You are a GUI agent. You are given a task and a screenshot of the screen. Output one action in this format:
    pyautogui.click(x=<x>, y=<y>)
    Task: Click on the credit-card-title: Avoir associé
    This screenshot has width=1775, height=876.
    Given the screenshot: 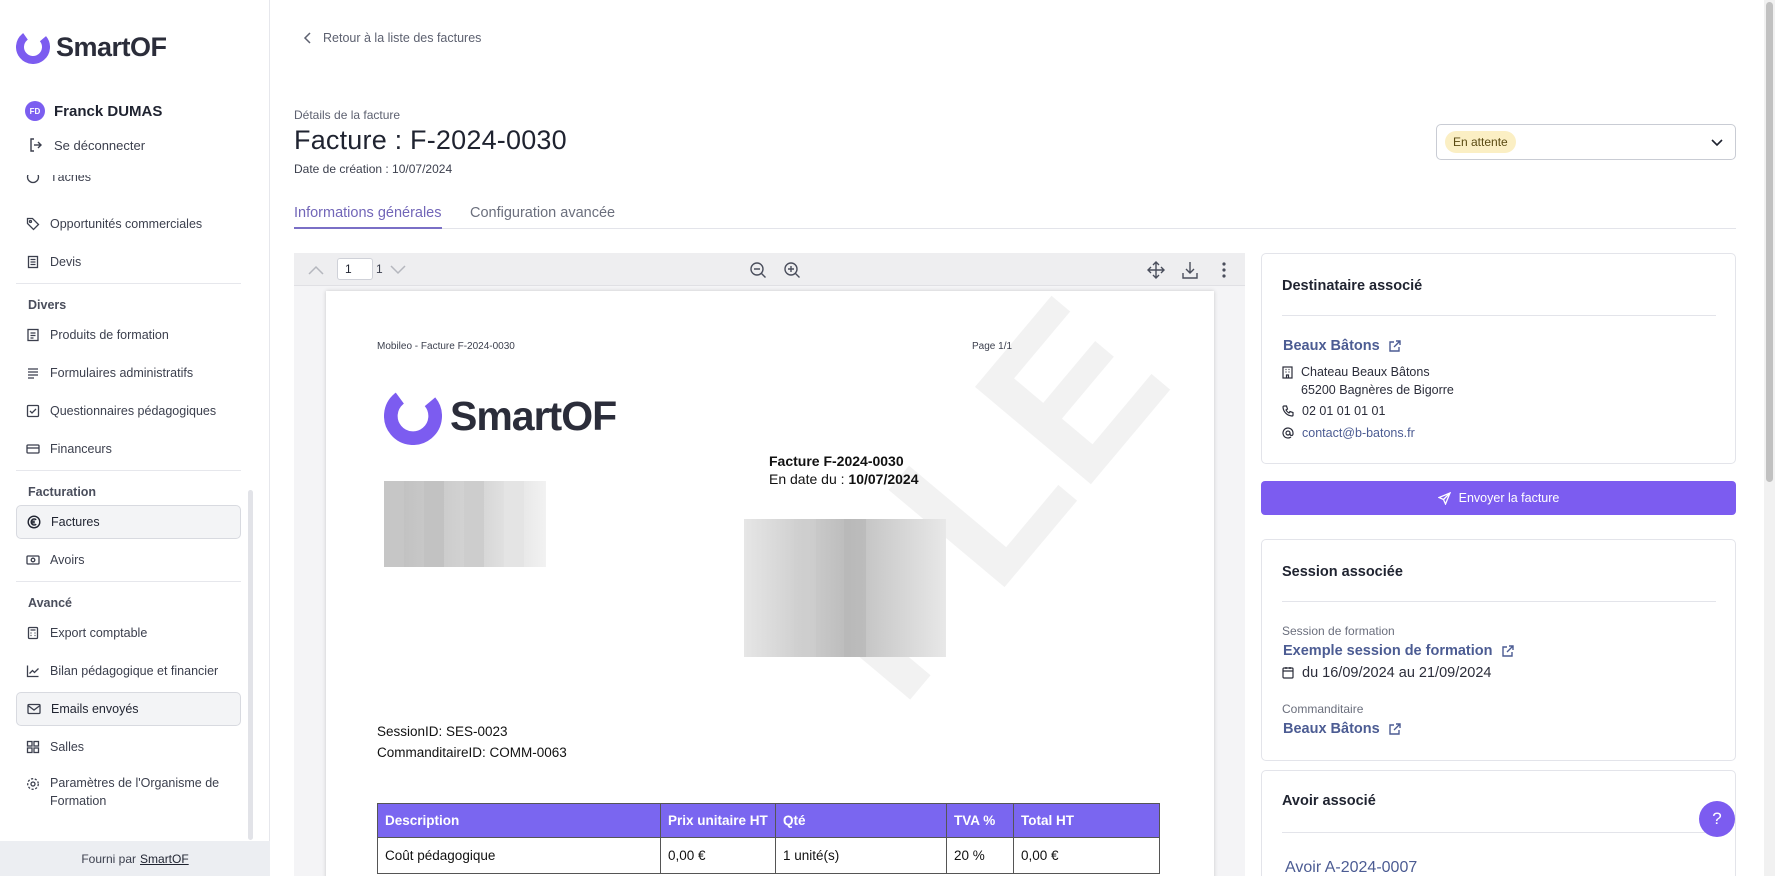 What is the action you would take?
    pyautogui.click(x=1329, y=801)
    